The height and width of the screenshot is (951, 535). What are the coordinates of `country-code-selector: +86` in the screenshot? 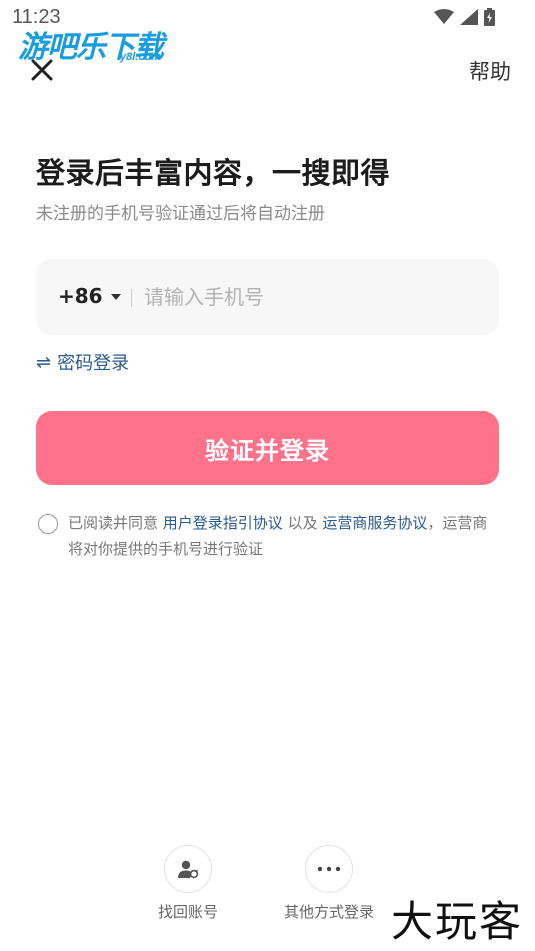 It's located at (89, 296).